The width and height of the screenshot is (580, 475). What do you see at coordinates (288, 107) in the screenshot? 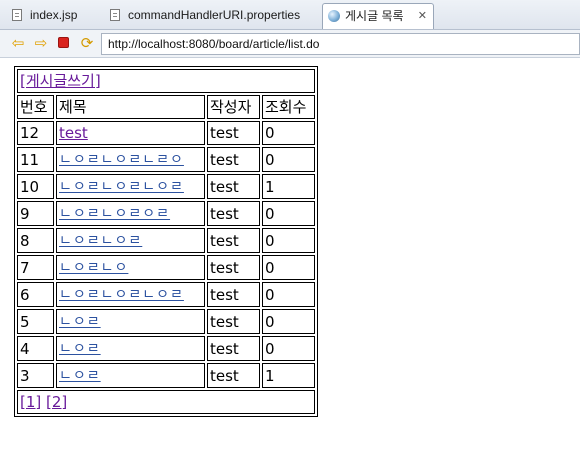
I see `header-views: 조회수` at bounding box center [288, 107].